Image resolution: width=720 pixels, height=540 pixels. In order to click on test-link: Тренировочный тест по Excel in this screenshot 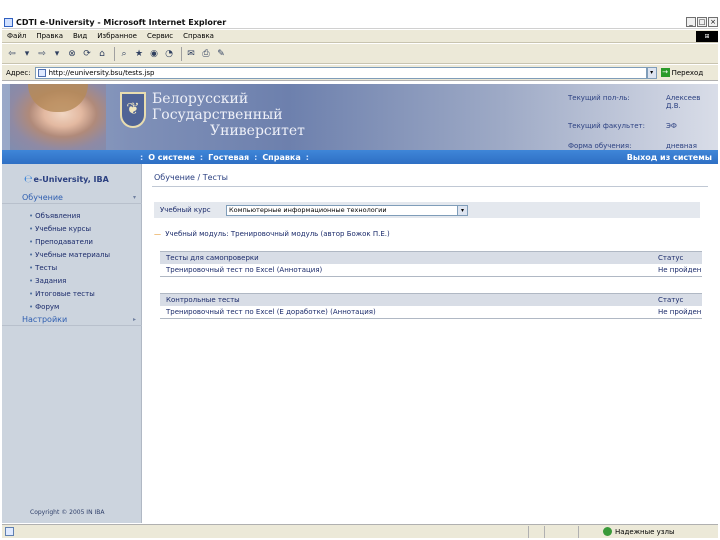, I will do `click(220, 270)`.